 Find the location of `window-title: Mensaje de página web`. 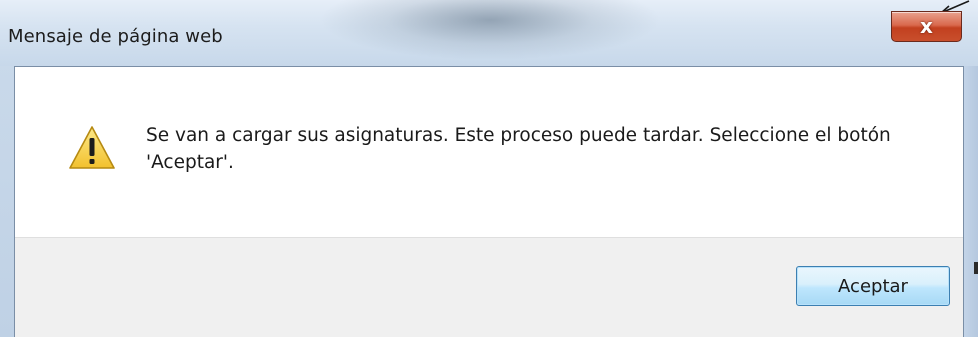

window-title: Mensaje de página web is located at coordinates (115, 36).